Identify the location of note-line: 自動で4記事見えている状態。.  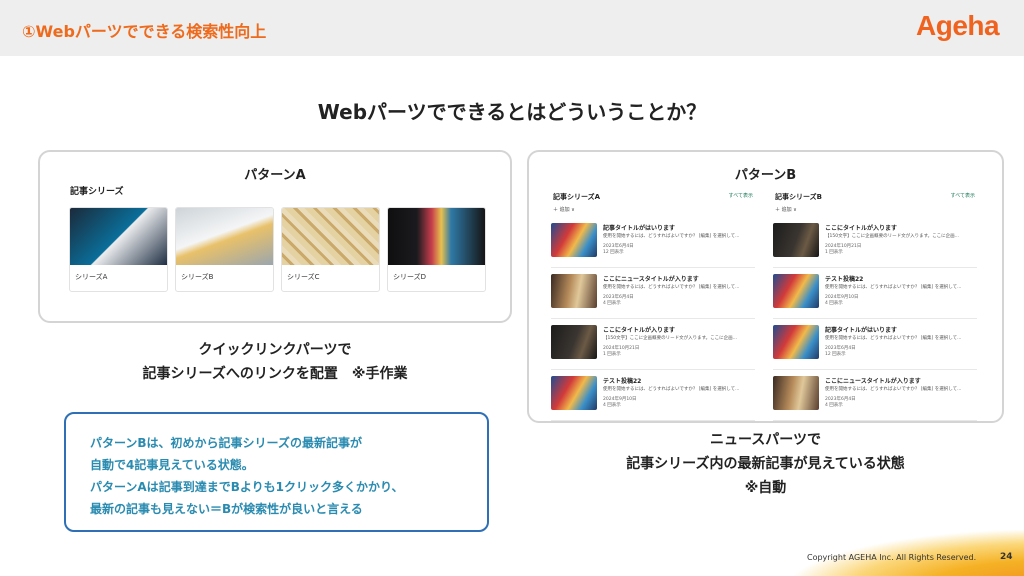
(172, 465).